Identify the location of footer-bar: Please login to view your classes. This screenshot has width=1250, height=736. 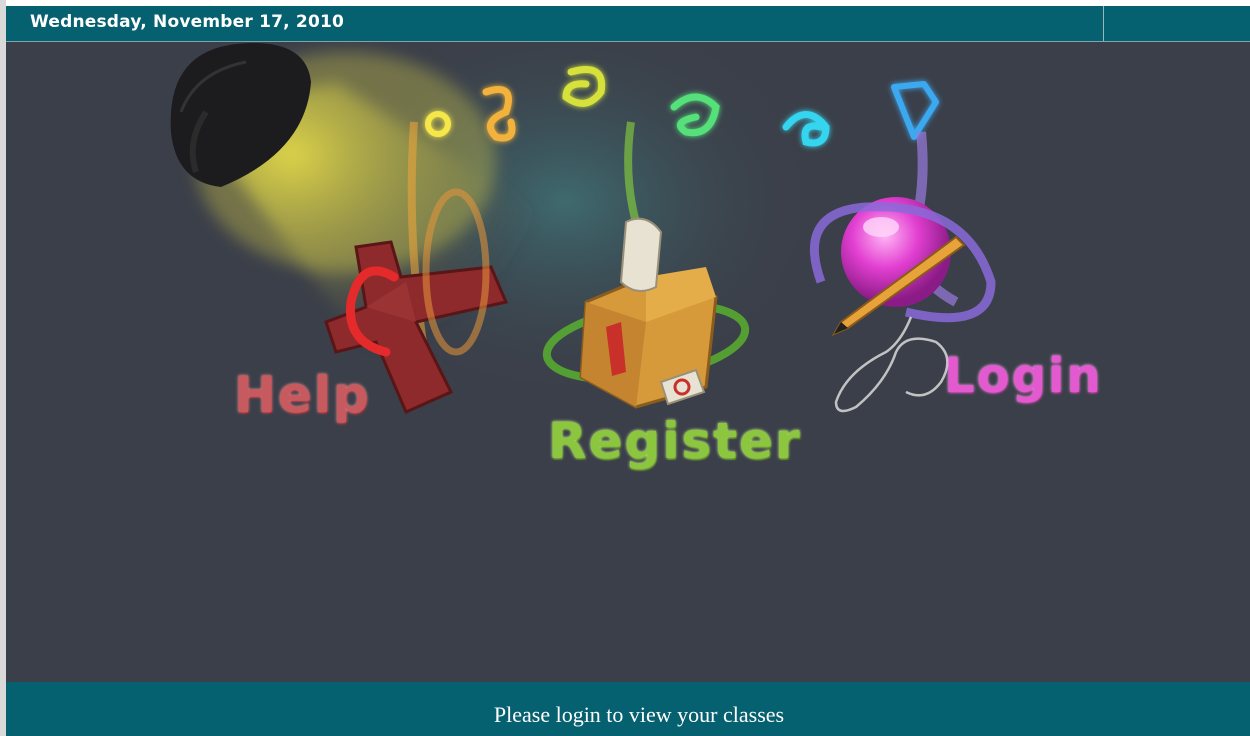
(628, 709).